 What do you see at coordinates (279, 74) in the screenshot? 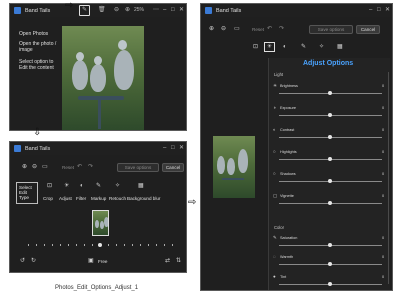
I see `light-section-label: Light` at bounding box center [279, 74].